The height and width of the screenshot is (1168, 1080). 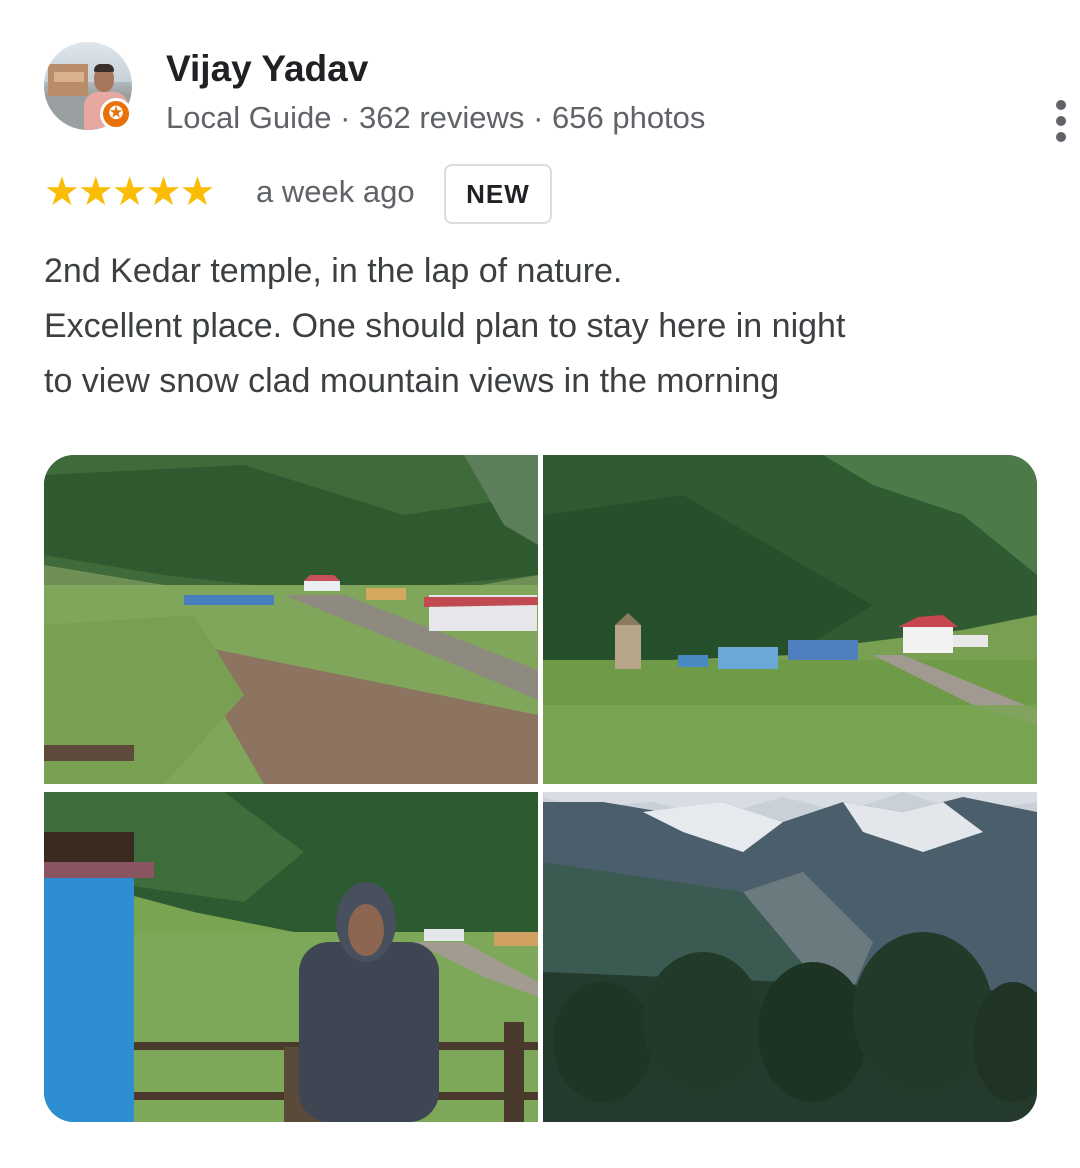 I want to click on reviewer-meta: Local Guide · 362 reviews · 656 photos, so click(x=435, y=118).